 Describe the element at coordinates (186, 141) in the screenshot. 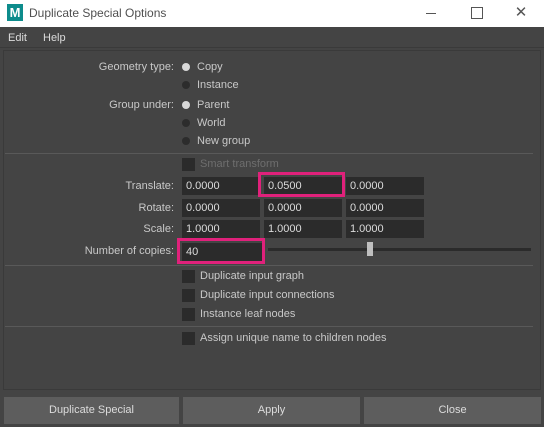

I see `radio-new-group` at that location.